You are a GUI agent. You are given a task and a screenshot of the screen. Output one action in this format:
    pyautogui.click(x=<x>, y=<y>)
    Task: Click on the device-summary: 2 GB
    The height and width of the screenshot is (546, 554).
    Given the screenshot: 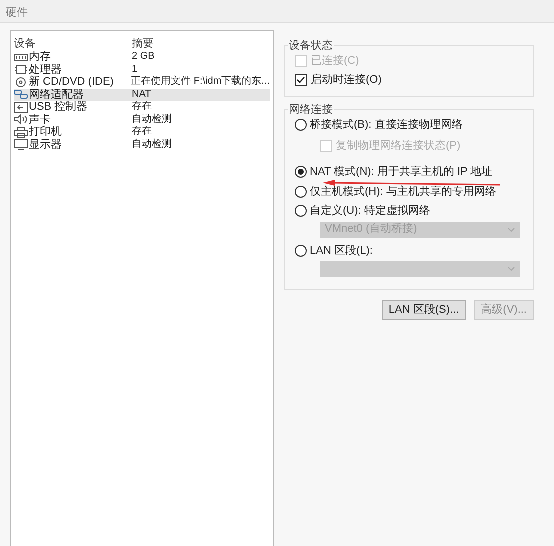 What is the action you would take?
    pyautogui.click(x=143, y=57)
    